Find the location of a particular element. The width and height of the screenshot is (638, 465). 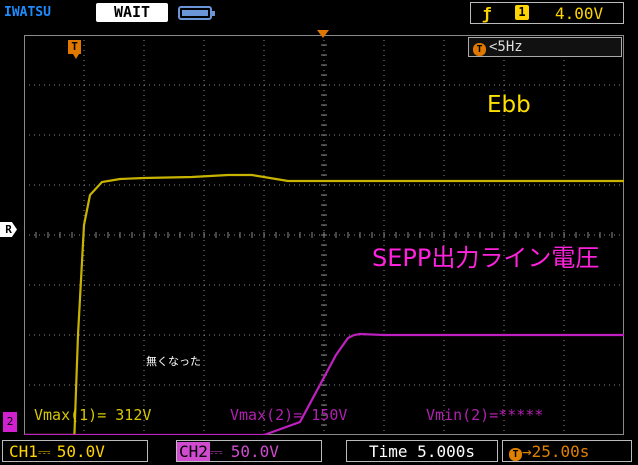

trigger-t-marker-pointer is located at coordinates (76, 56).